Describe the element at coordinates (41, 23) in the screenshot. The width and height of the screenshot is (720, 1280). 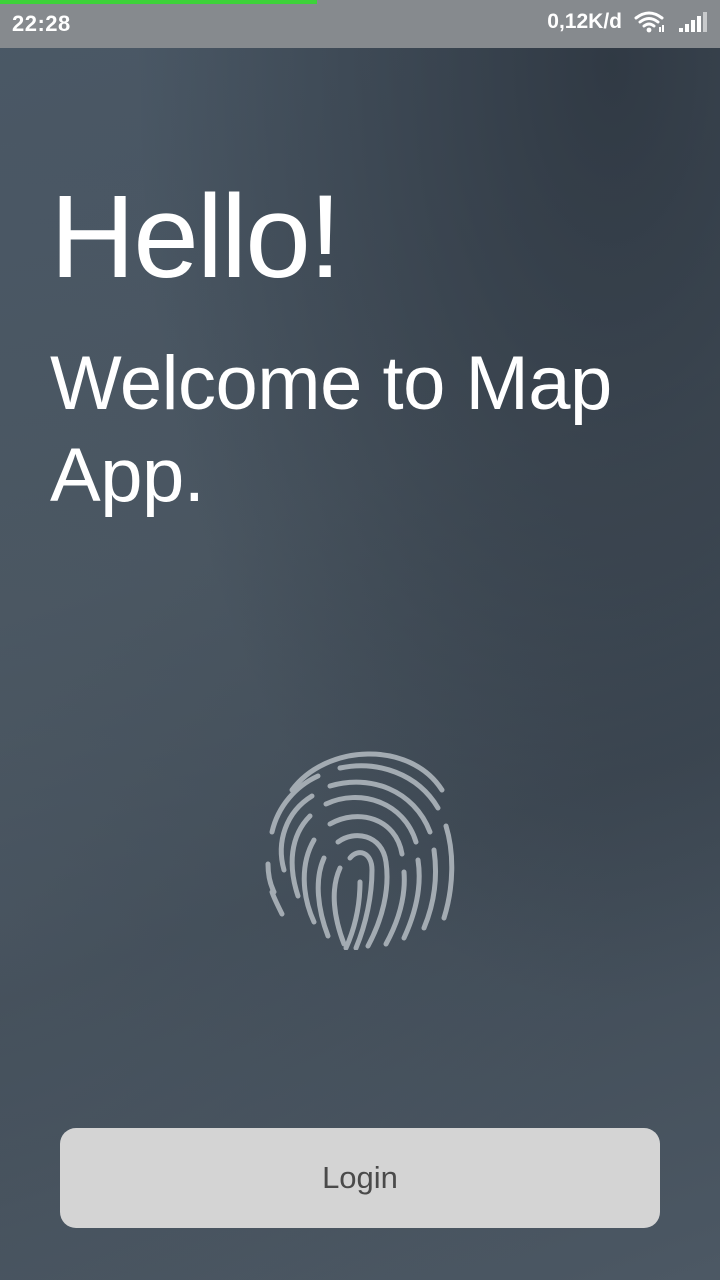
I see `status-time: 22:28` at that location.